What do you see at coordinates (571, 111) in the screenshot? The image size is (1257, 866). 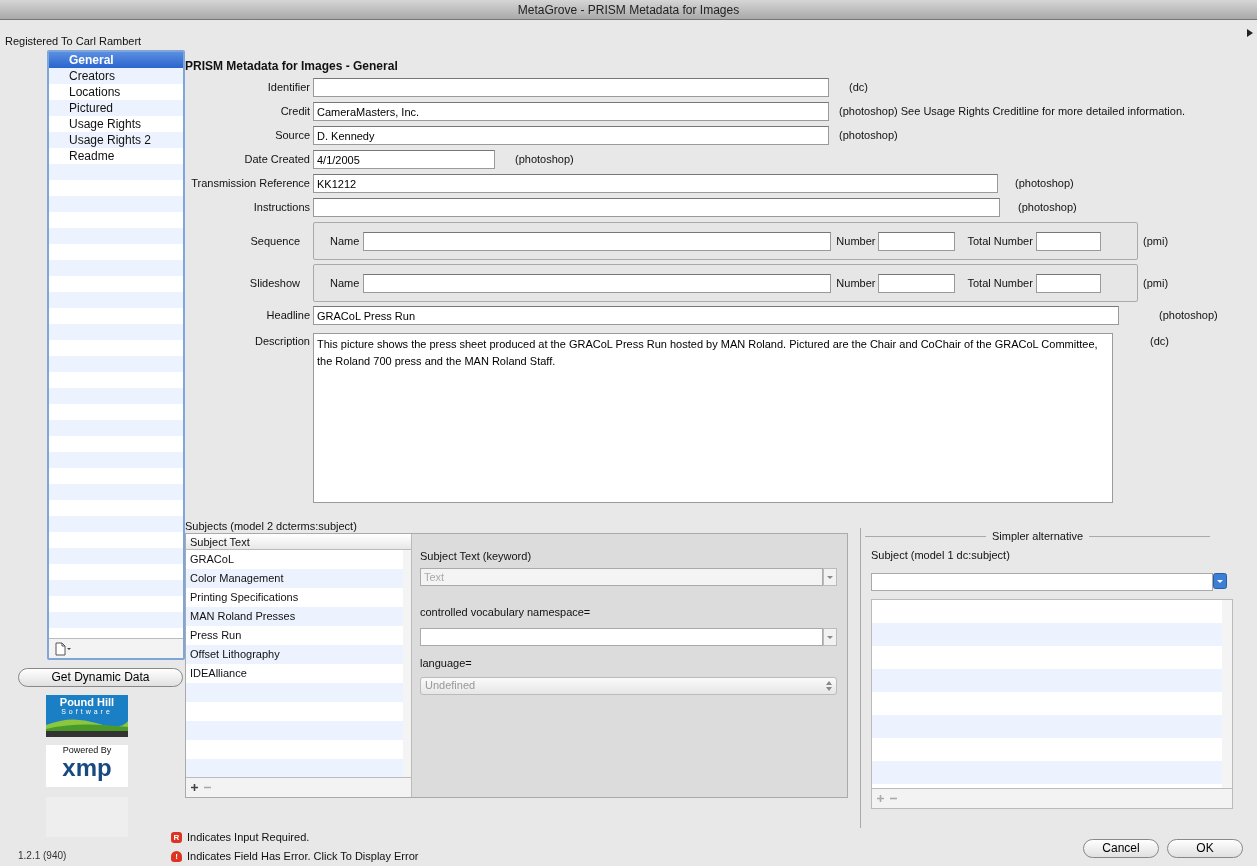 I see `text-field: CameraMasters, Inc.` at bounding box center [571, 111].